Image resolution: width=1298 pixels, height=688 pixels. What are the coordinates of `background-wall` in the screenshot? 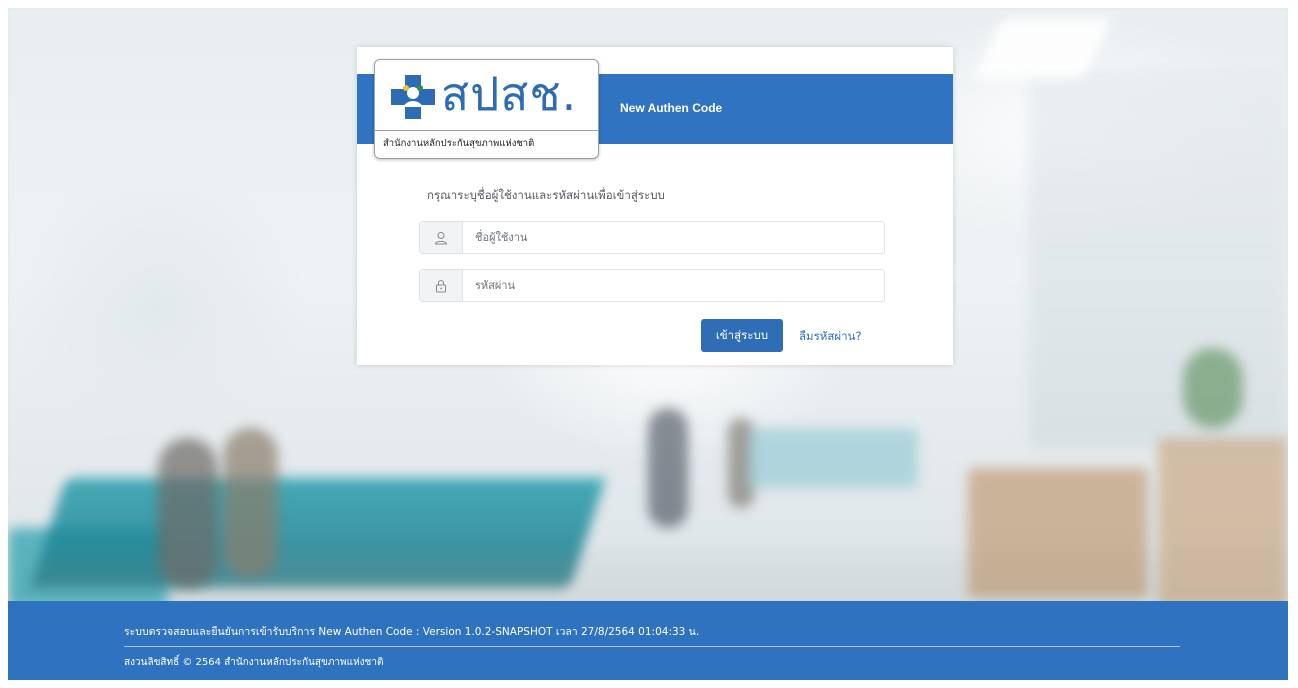 It's located at (1158, 258).